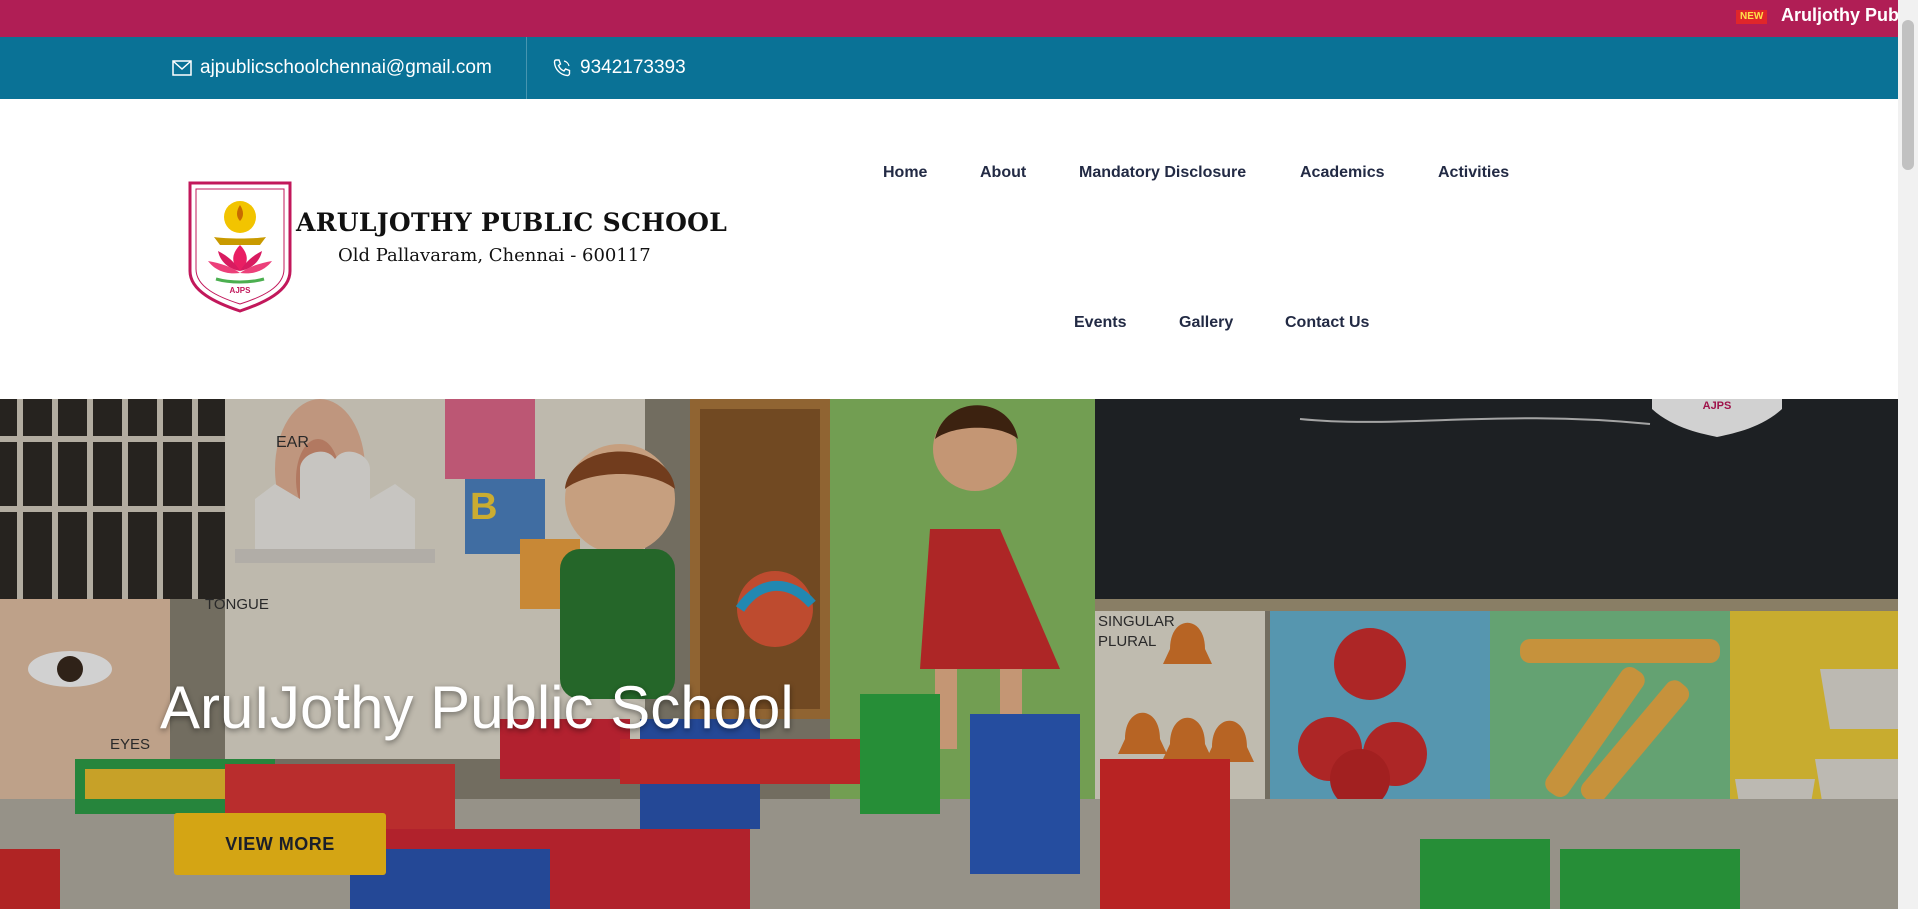  What do you see at coordinates (182, 68) in the screenshot?
I see `mail-icon` at bounding box center [182, 68].